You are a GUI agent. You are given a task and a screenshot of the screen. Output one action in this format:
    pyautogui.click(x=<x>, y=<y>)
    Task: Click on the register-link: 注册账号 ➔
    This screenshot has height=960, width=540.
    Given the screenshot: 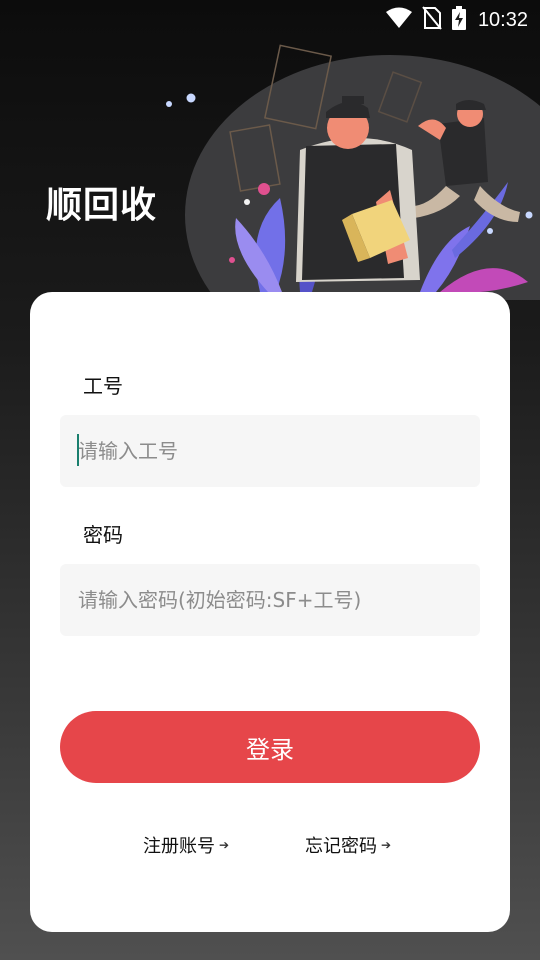 What is the action you would take?
    pyautogui.click(x=186, y=845)
    